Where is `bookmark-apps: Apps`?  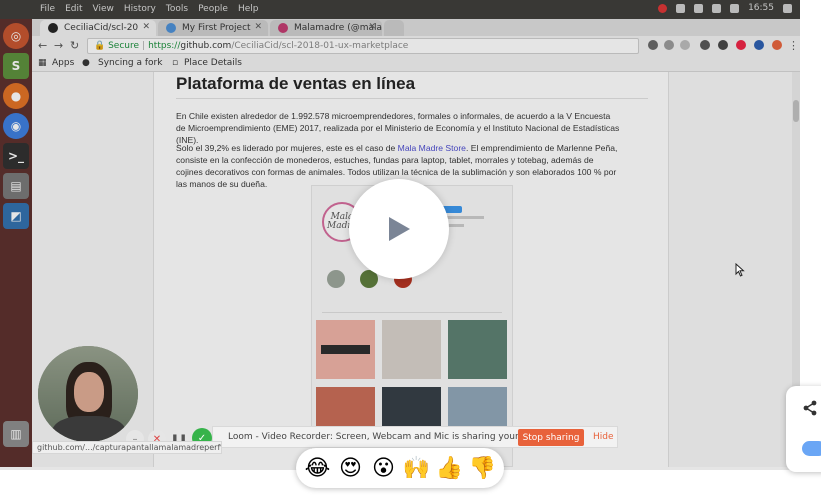 bookmark-apps: Apps is located at coordinates (63, 63).